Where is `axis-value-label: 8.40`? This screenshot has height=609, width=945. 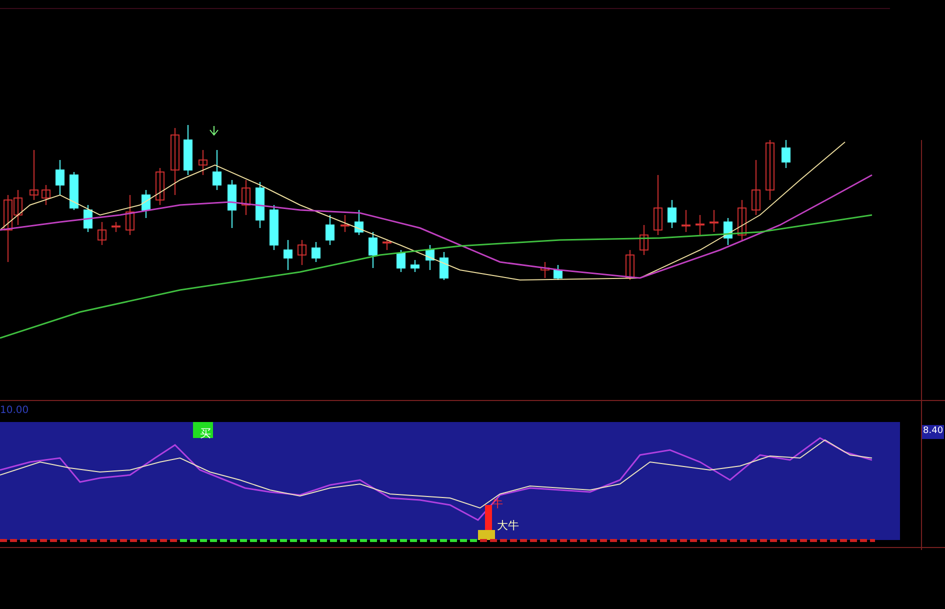
axis-value-label: 8.40 is located at coordinates (933, 431).